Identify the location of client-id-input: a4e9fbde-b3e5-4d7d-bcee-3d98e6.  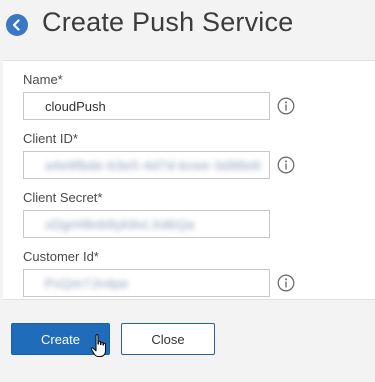
(146, 165).